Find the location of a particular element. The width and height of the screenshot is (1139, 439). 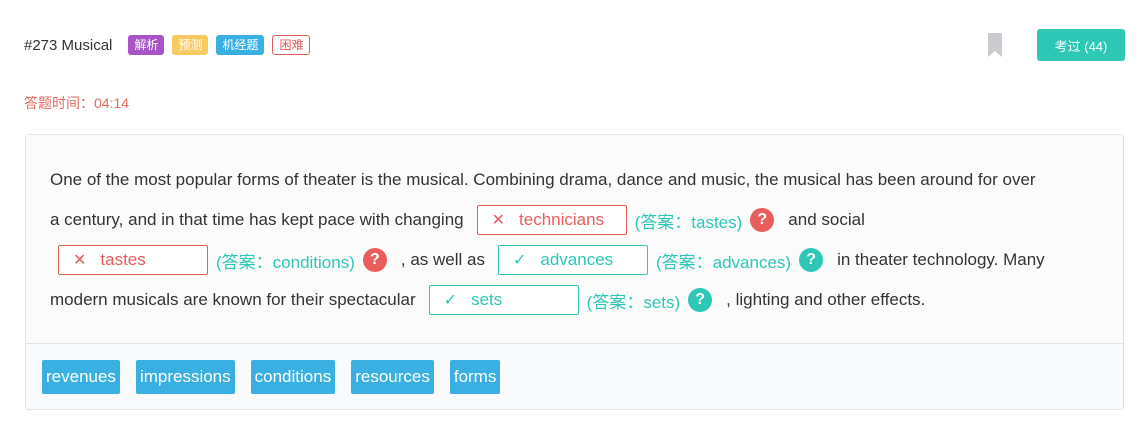

blank-value: sets is located at coordinates (487, 299).